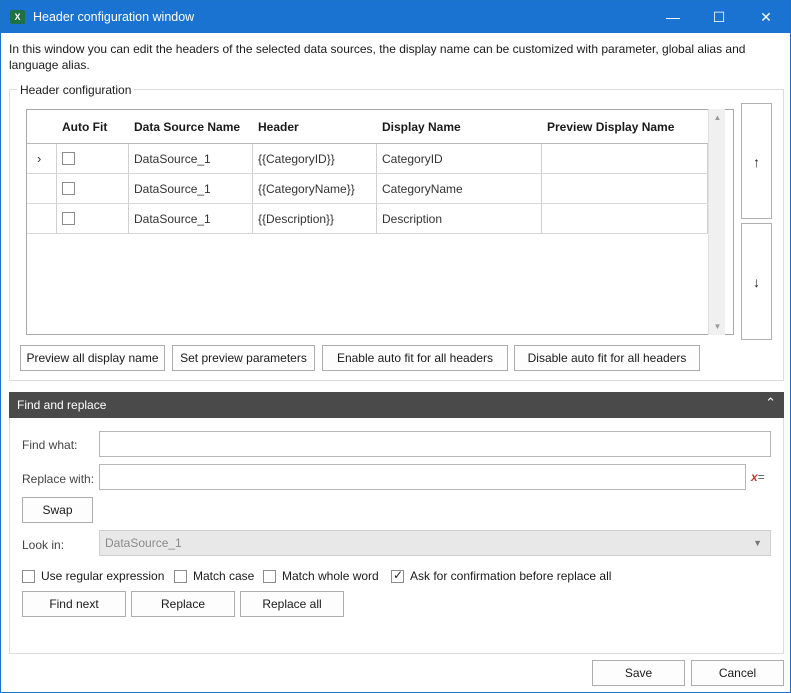 The height and width of the screenshot is (693, 791). Describe the element at coordinates (435, 444) in the screenshot. I see `find-what-input` at that location.